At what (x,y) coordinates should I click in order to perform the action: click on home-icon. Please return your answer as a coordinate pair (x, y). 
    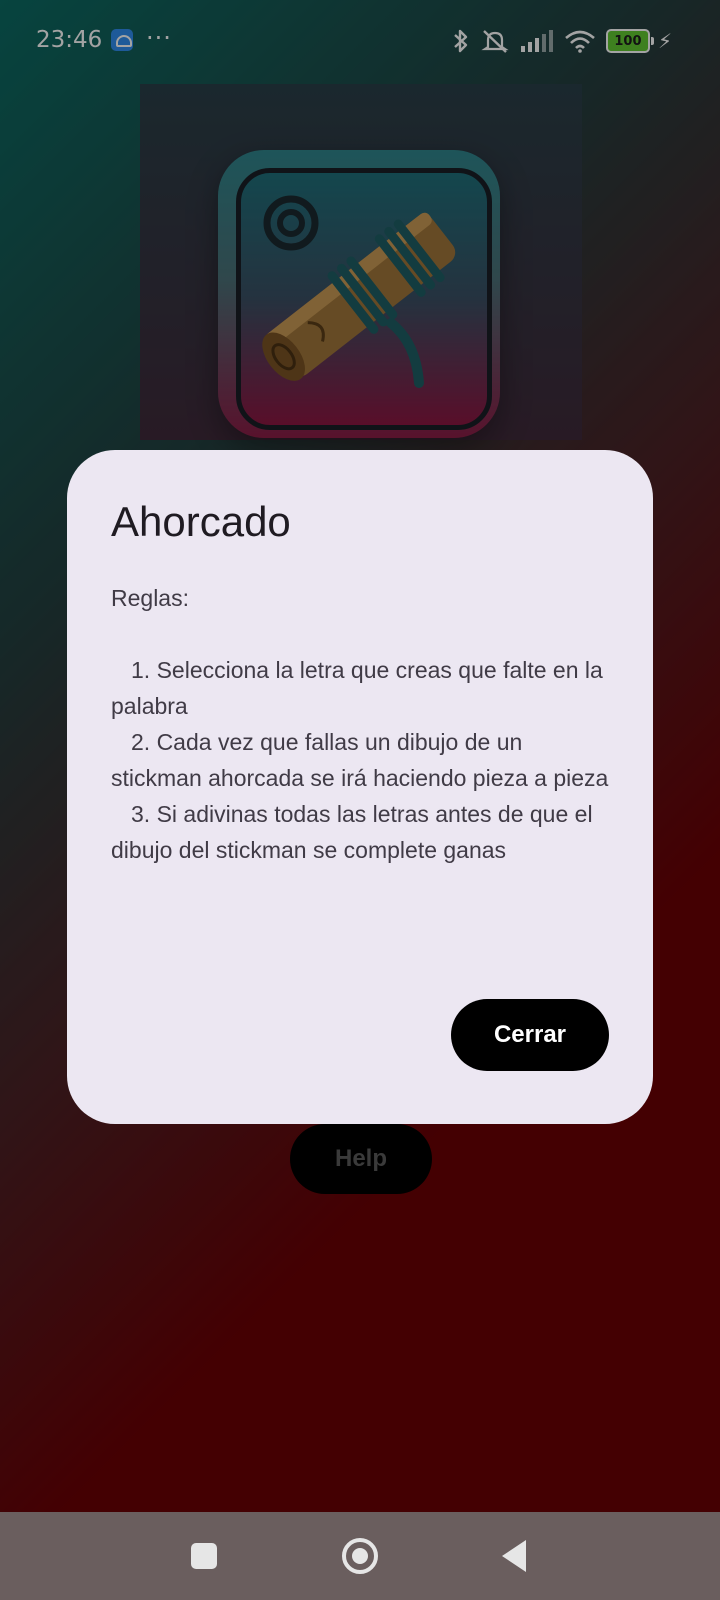
    Looking at the image, I should click on (360, 1556).